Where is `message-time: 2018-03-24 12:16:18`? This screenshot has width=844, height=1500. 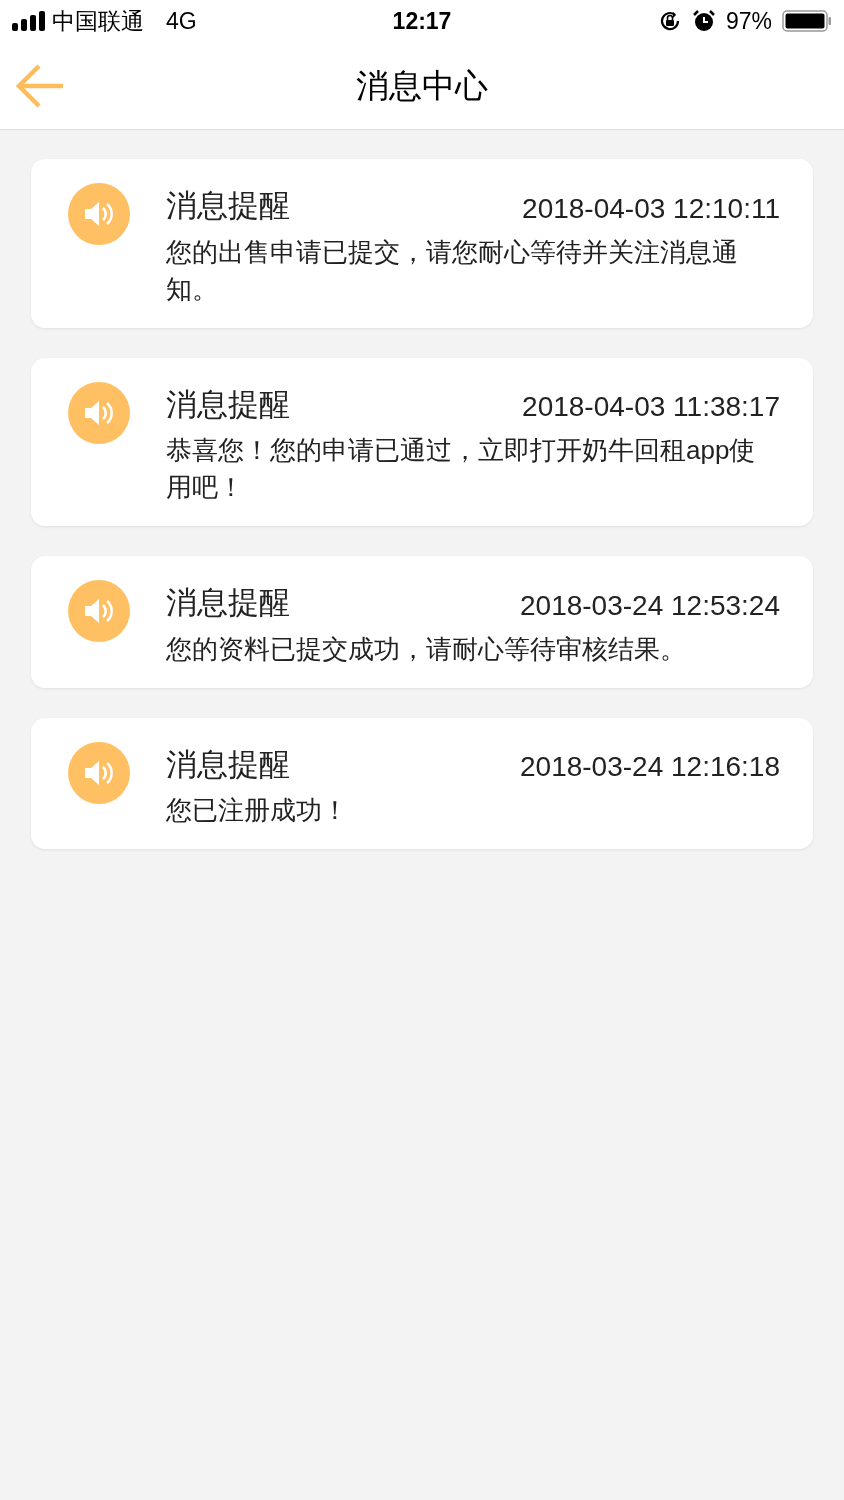
message-time: 2018-03-24 12:16:18 is located at coordinates (650, 767).